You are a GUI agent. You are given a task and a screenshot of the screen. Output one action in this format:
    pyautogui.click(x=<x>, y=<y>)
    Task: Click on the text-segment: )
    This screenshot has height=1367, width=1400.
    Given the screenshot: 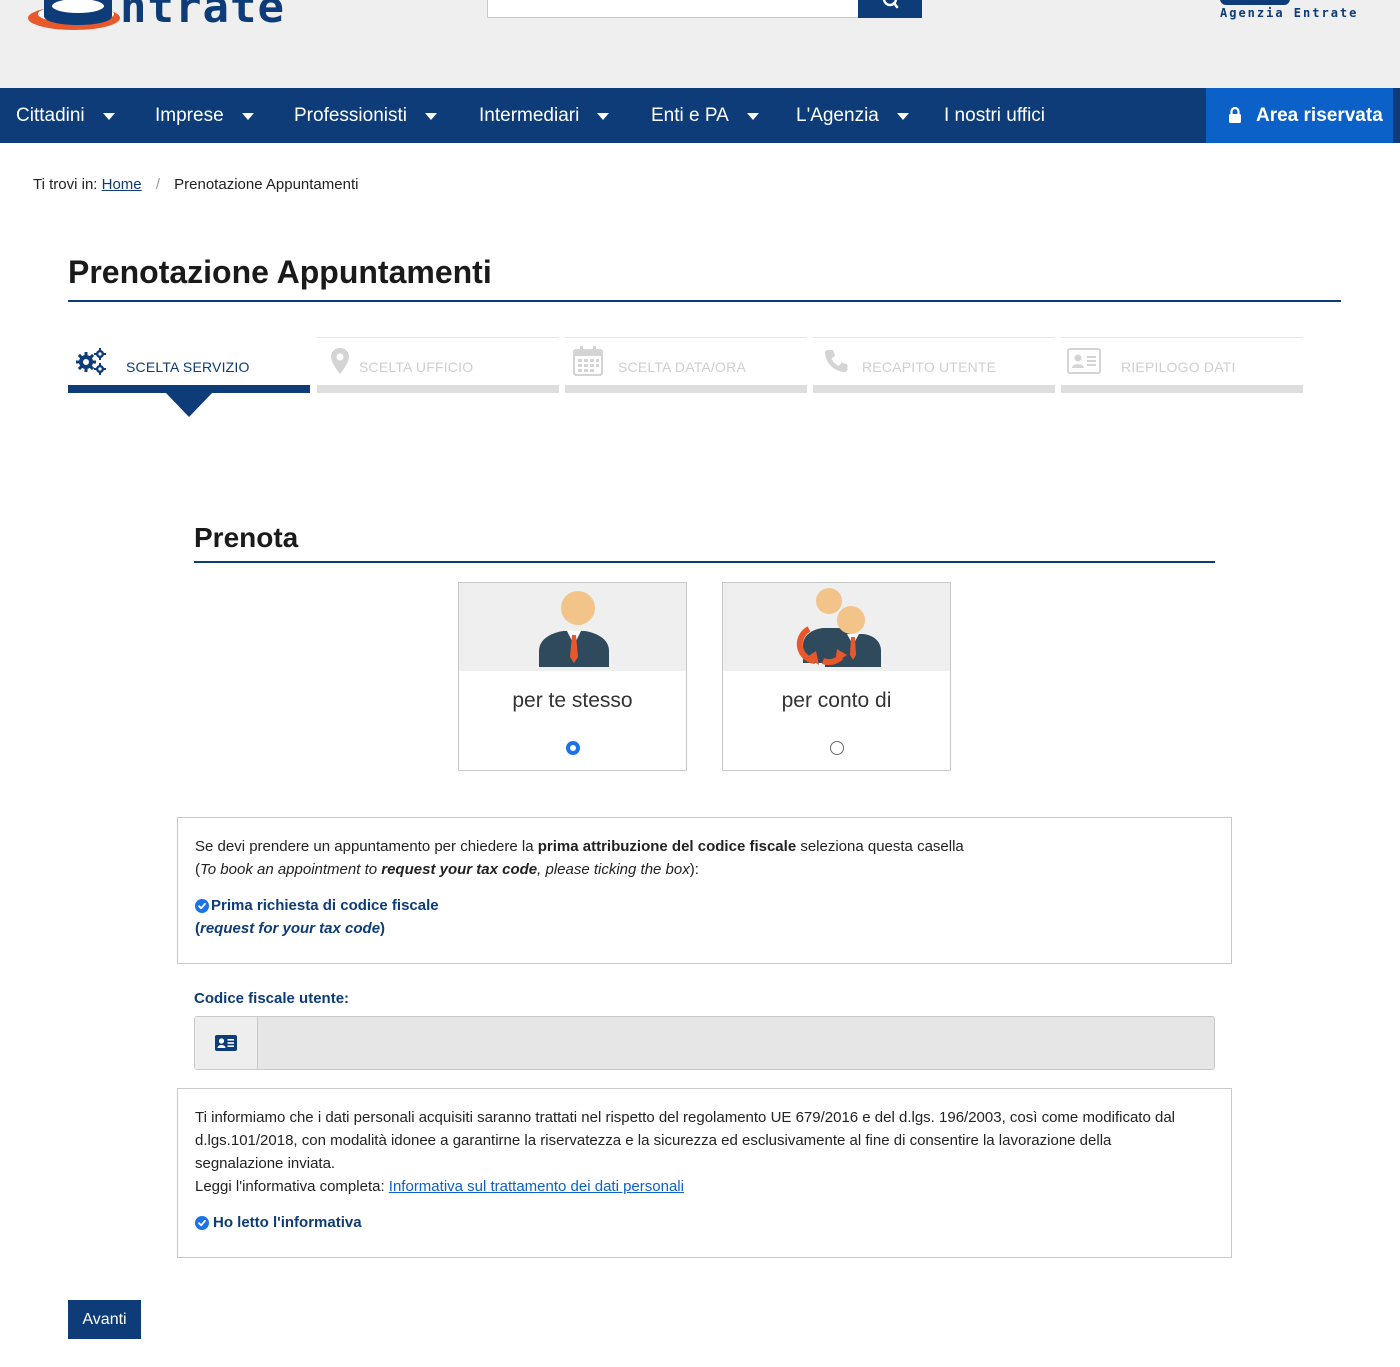 What is the action you would take?
    pyautogui.click(x=383, y=928)
    